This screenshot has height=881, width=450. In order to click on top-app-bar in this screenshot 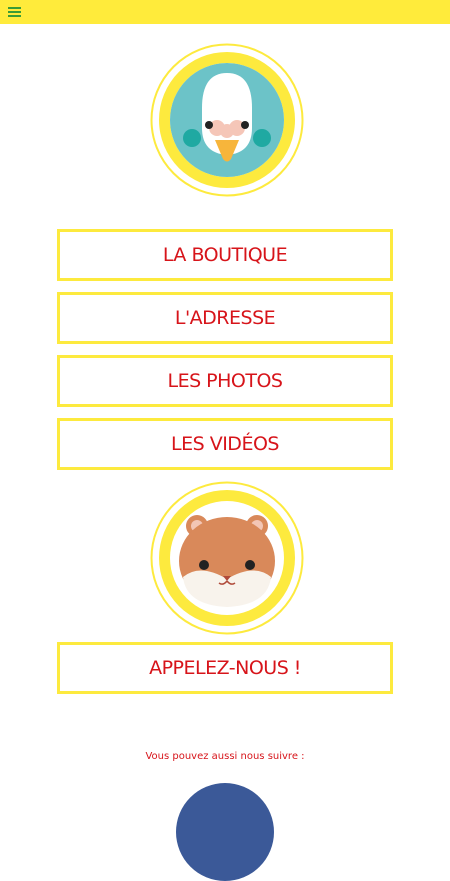, I will do `click(225, 12)`.